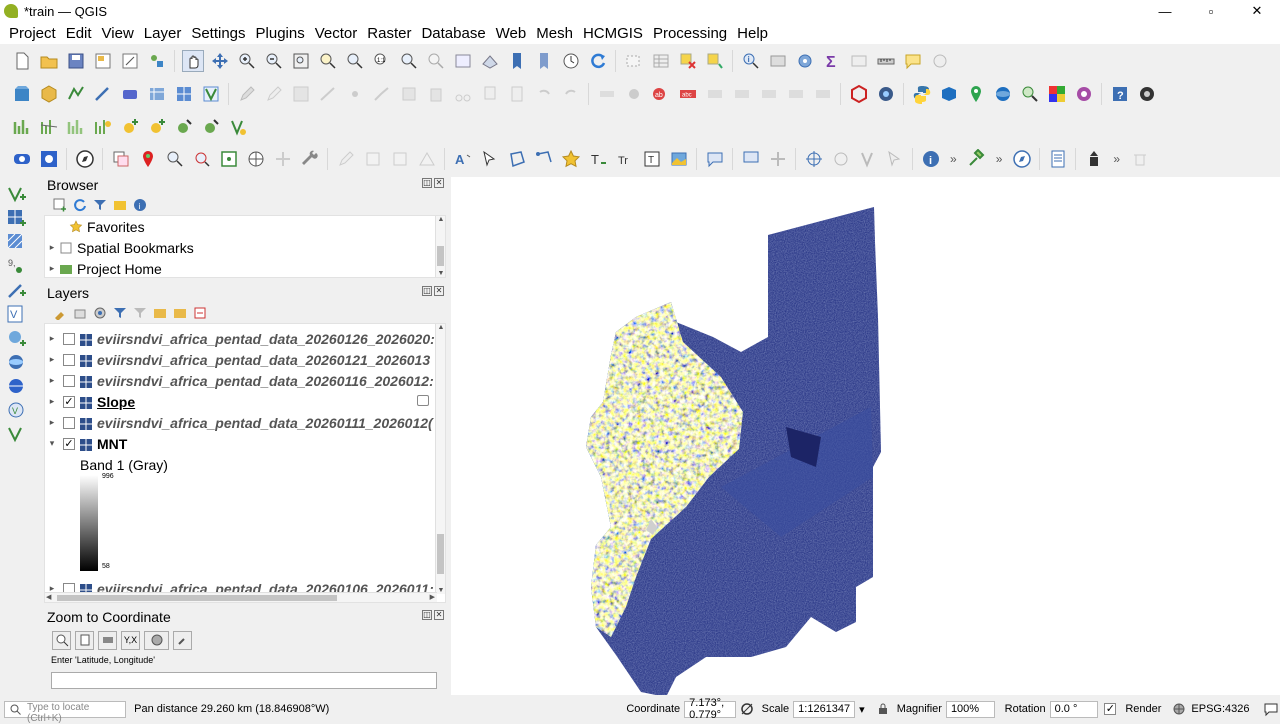 Image resolution: width=1280 pixels, height=724 pixels. What do you see at coordinates (778, 159) in the screenshot?
I see `snap-icon` at bounding box center [778, 159].